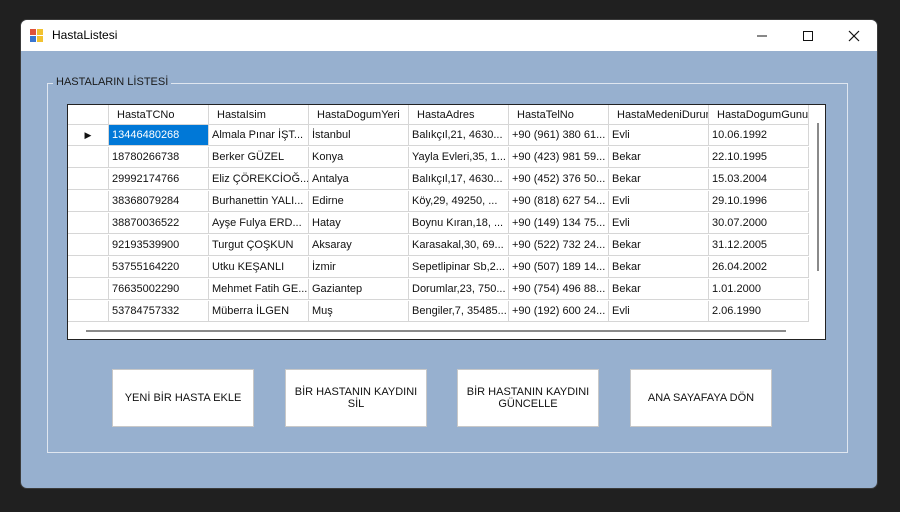  I want to click on table-cell: 92193539900, so click(159, 245).